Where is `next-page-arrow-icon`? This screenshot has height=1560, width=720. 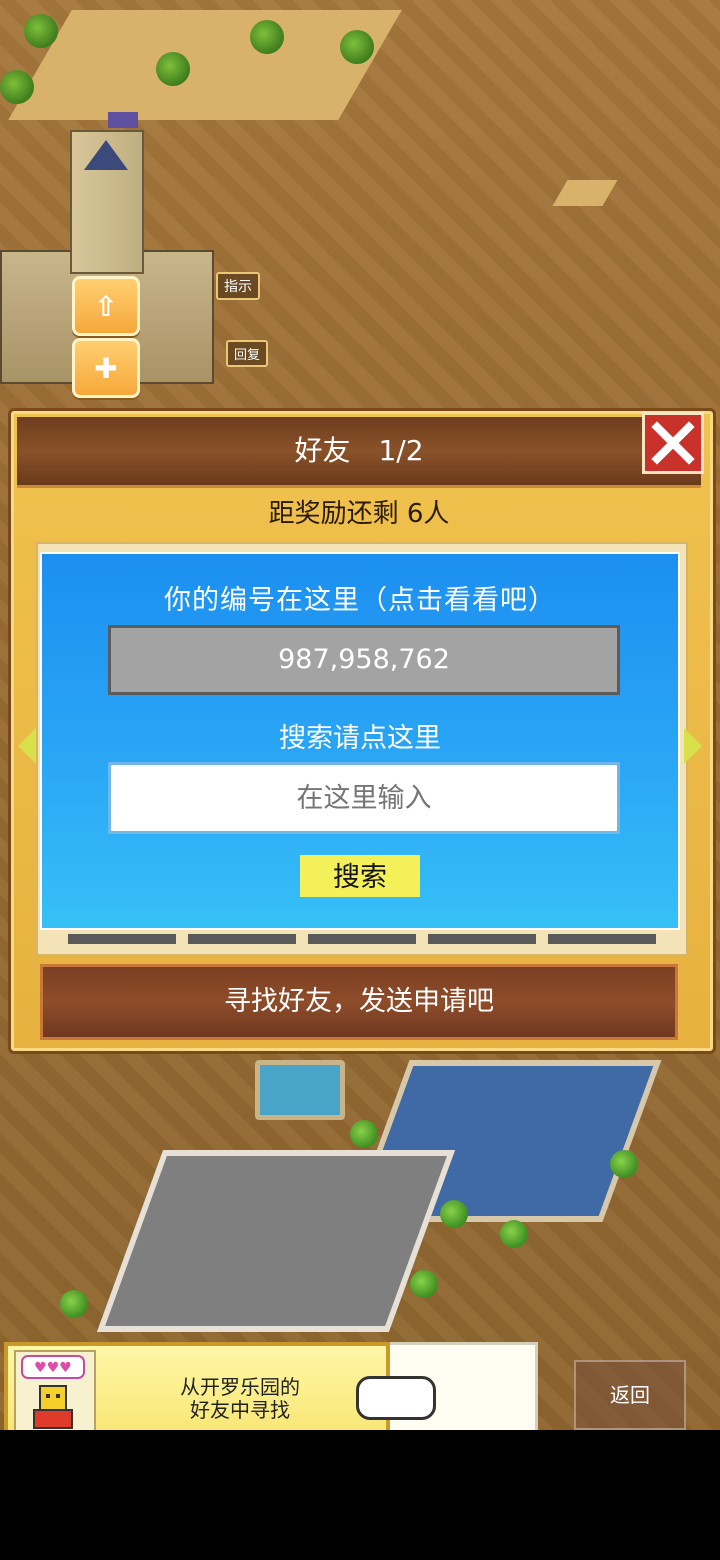
next-page-arrow-icon is located at coordinates (693, 746).